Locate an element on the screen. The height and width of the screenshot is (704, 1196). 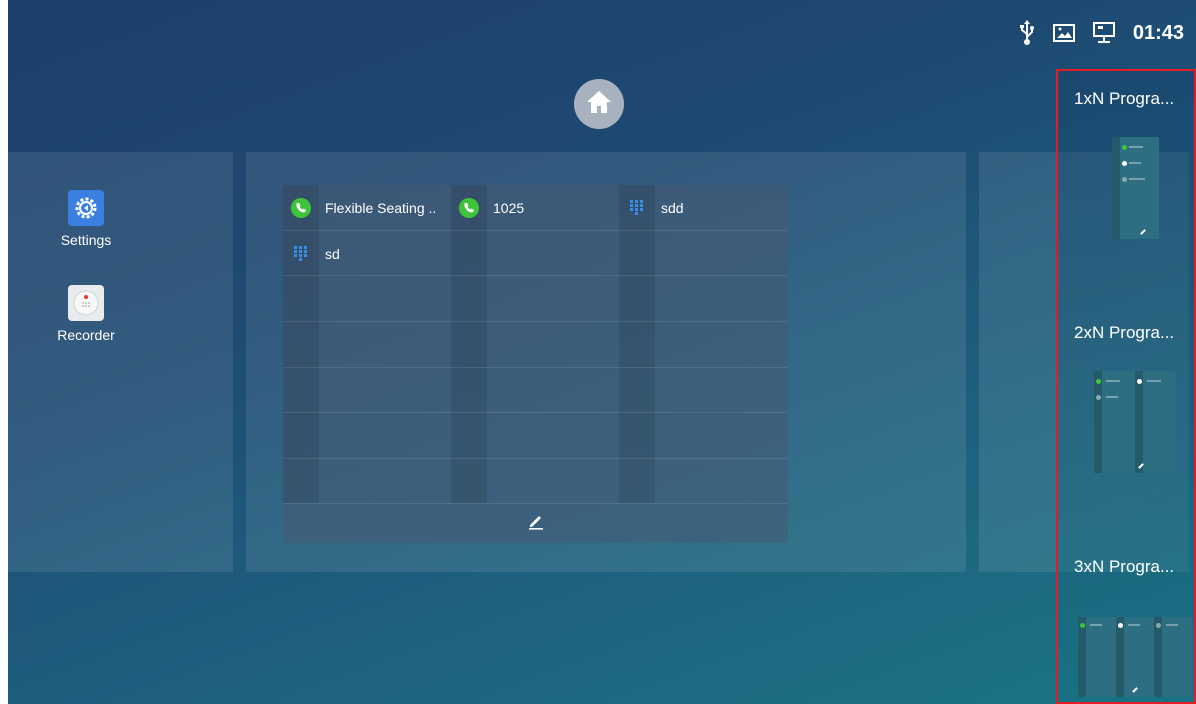
key-1025: 1025 is located at coordinates (535, 207).